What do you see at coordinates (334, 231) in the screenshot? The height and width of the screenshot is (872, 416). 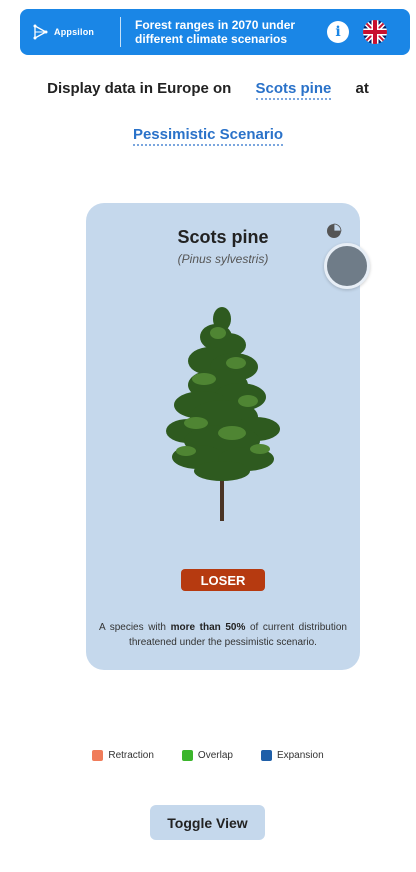 I see `pie-chart-icon` at bounding box center [334, 231].